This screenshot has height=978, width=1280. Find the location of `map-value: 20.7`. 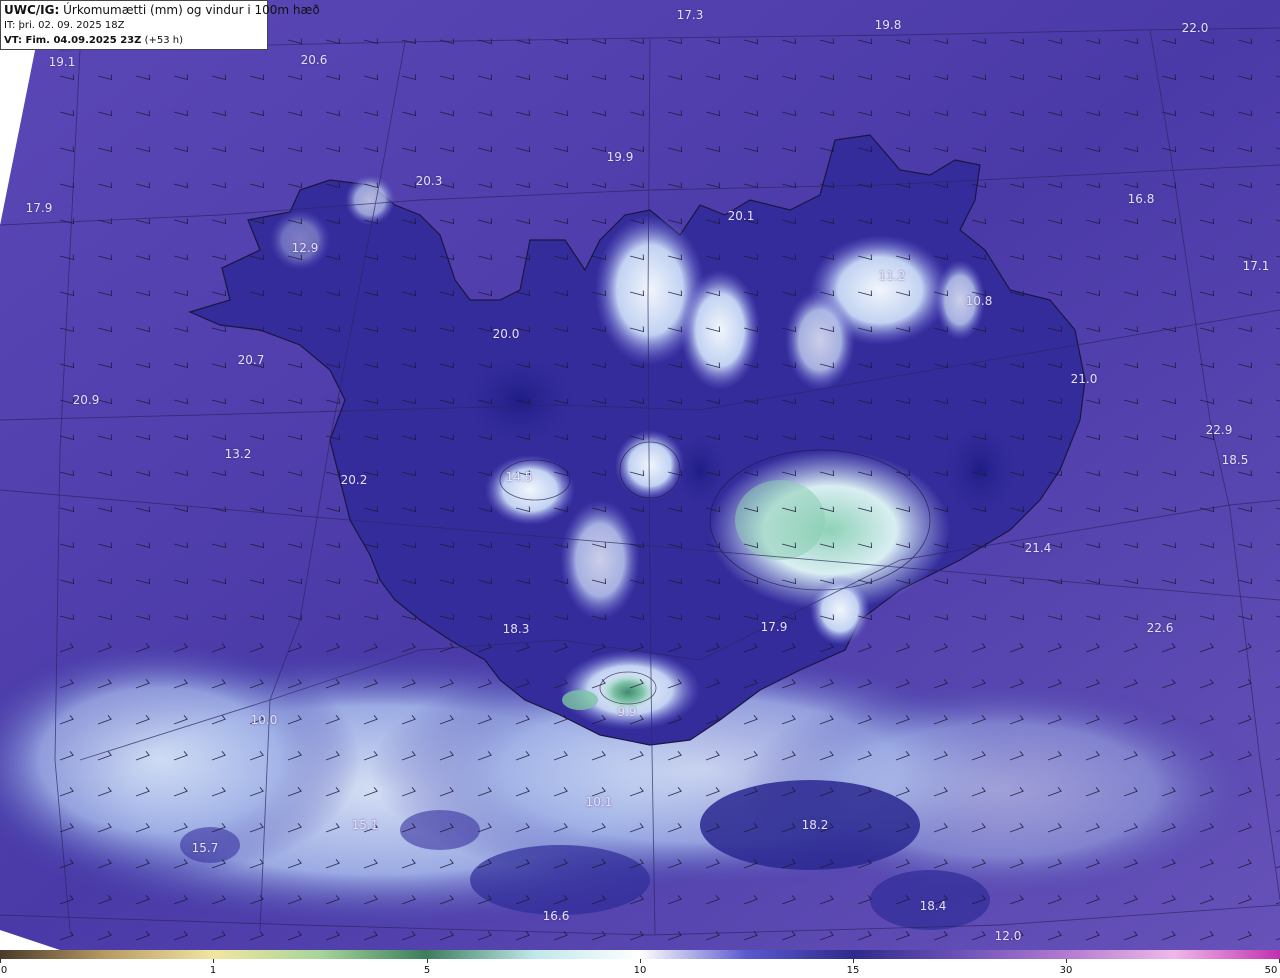

map-value: 20.7 is located at coordinates (251, 360).